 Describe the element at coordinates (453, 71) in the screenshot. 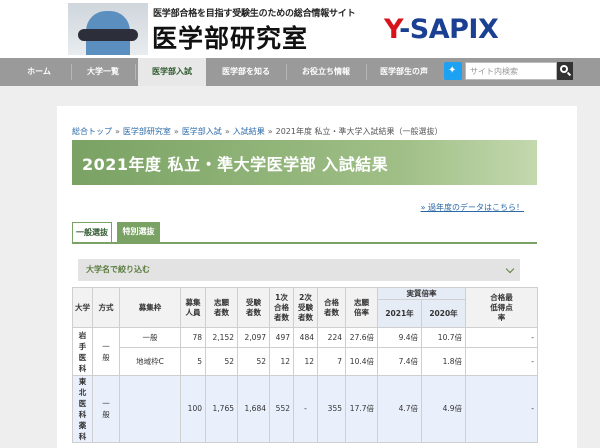

I see `twitter-button: ✦` at that location.